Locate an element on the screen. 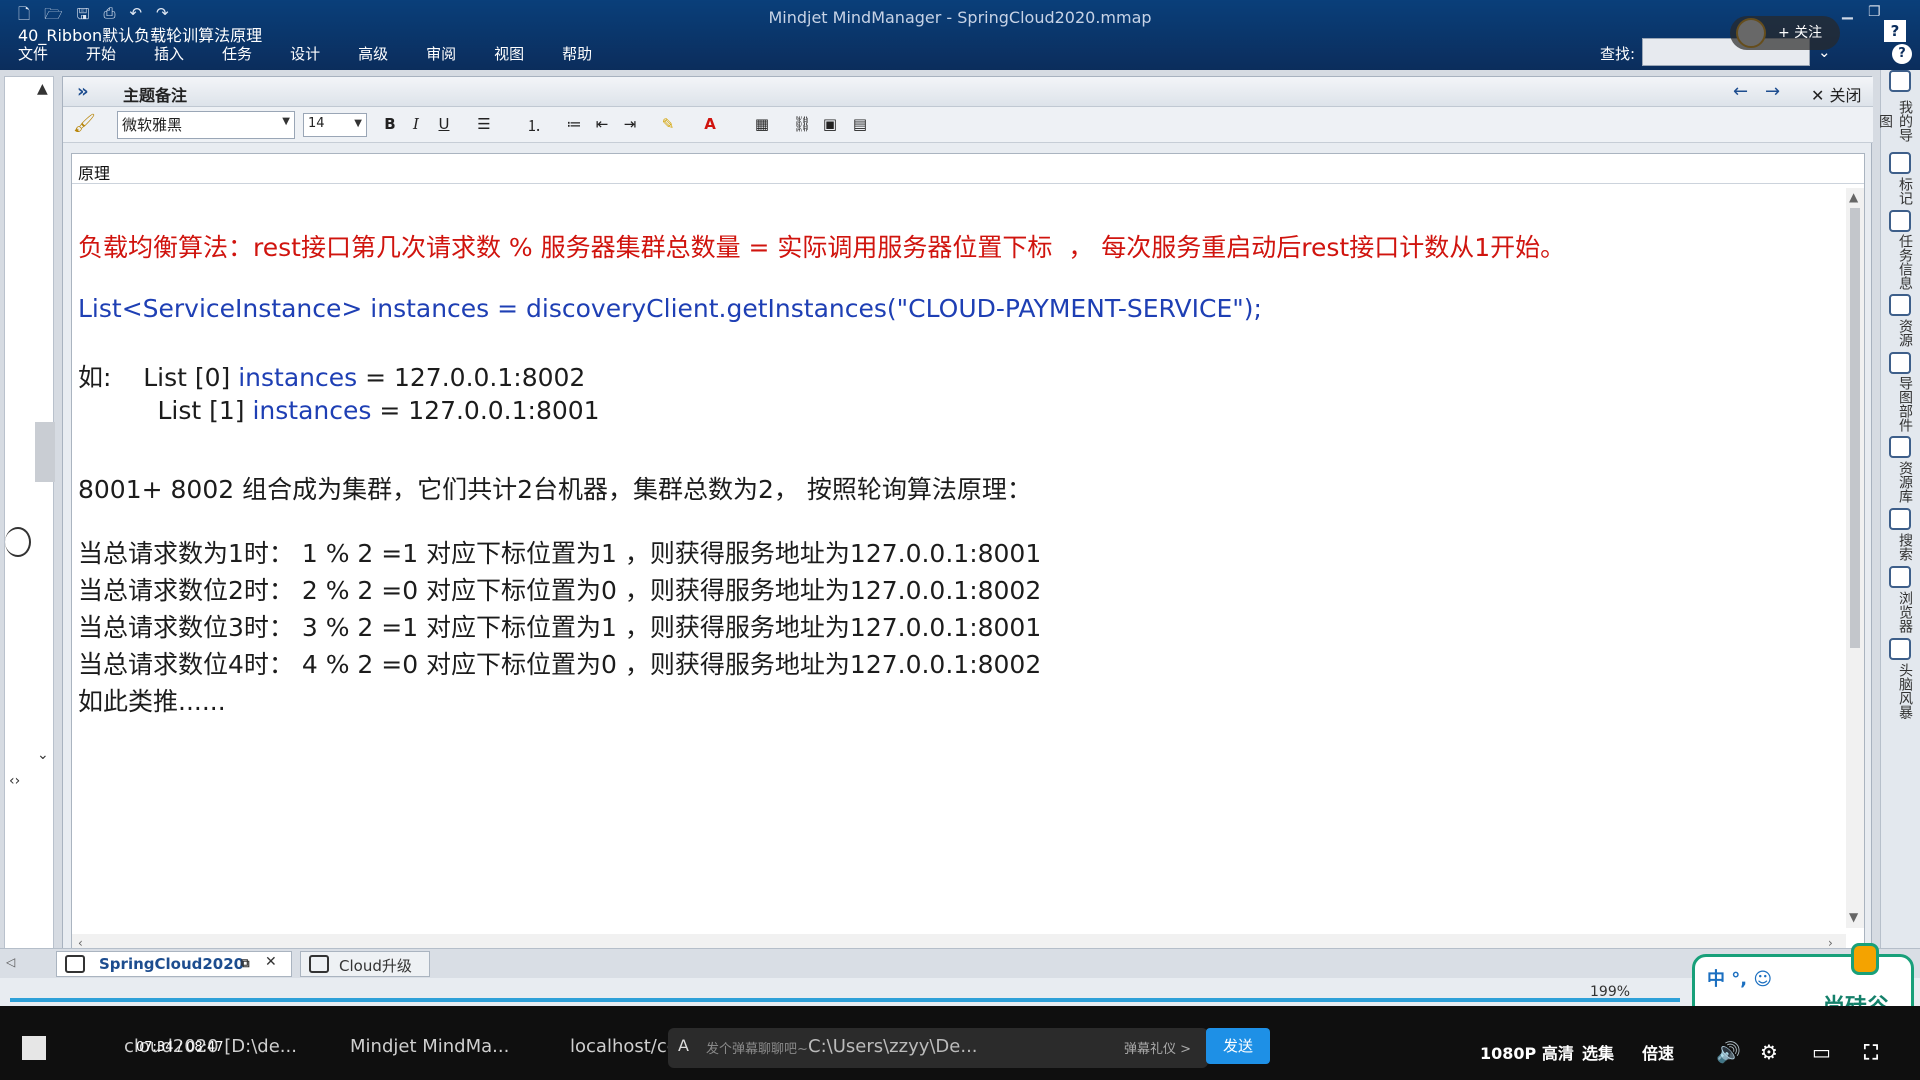  menu-insert: 插入 is located at coordinates (170, 56).